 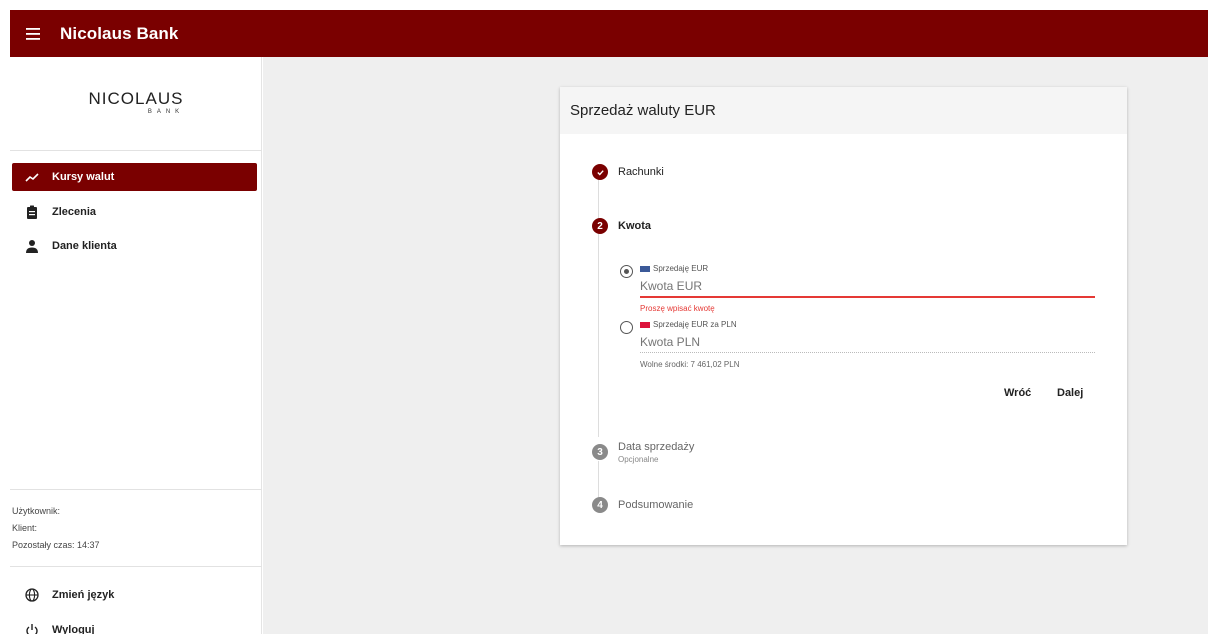 What do you see at coordinates (83, 595) in the screenshot?
I see `change-language-label: Zmień język` at bounding box center [83, 595].